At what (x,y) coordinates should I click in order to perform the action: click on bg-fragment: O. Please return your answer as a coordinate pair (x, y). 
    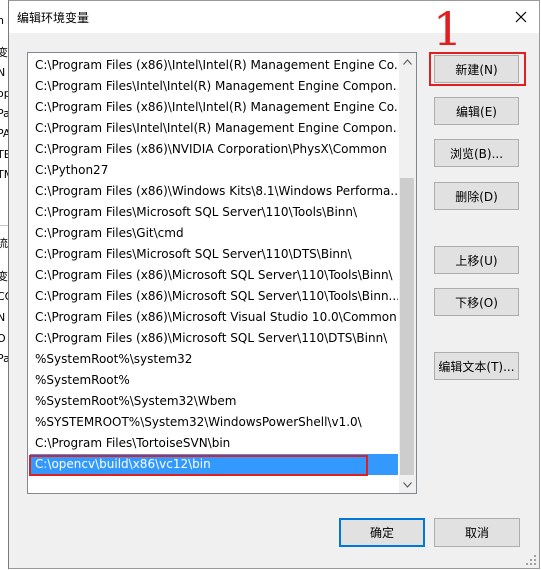
    Looking at the image, I should click on (3, 338).